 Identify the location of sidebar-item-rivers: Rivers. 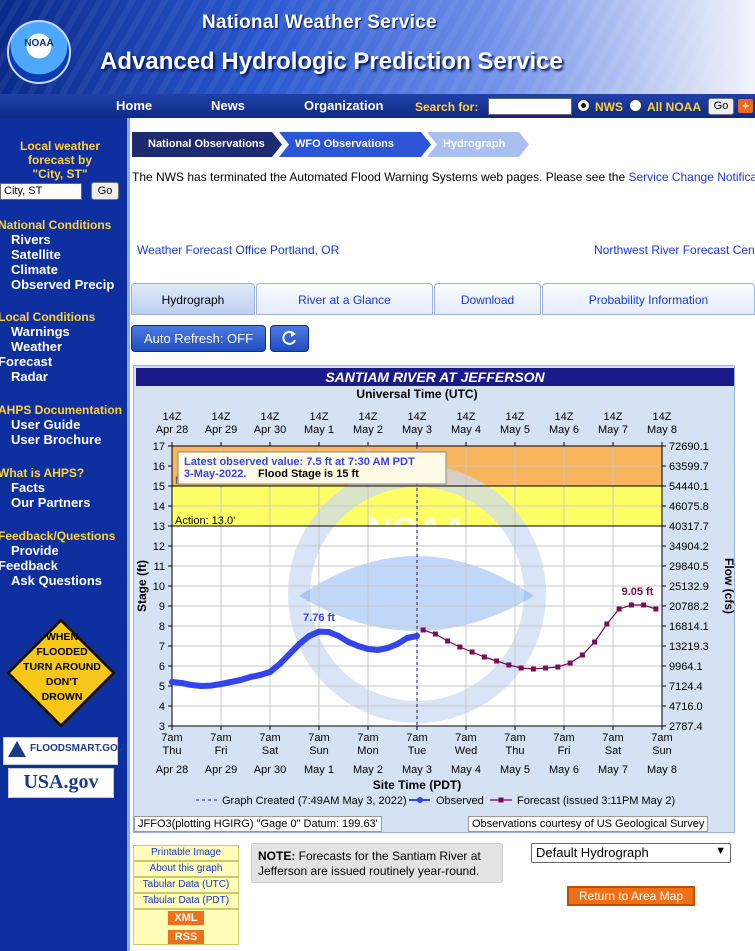
(31, 239).